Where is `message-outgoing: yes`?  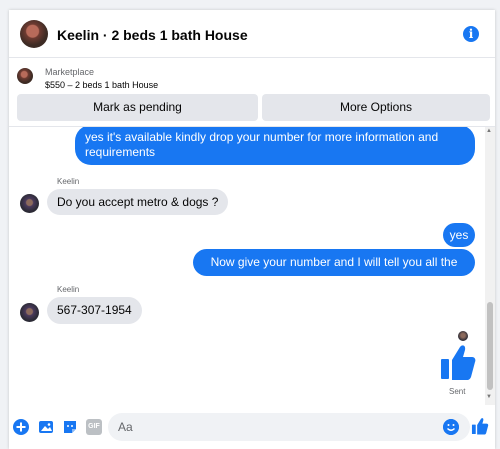
message-outgoing: yes is located at coordinates (459, 235).